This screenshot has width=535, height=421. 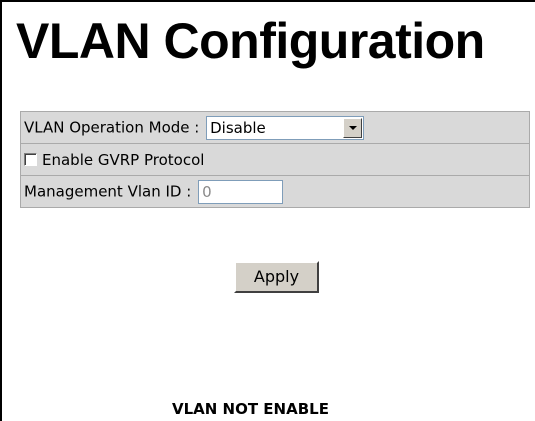 What do you see at coordinates (241, 191) in the screenshot?
I see `management-vlan-input: 0` at bounding box center [241, 191].